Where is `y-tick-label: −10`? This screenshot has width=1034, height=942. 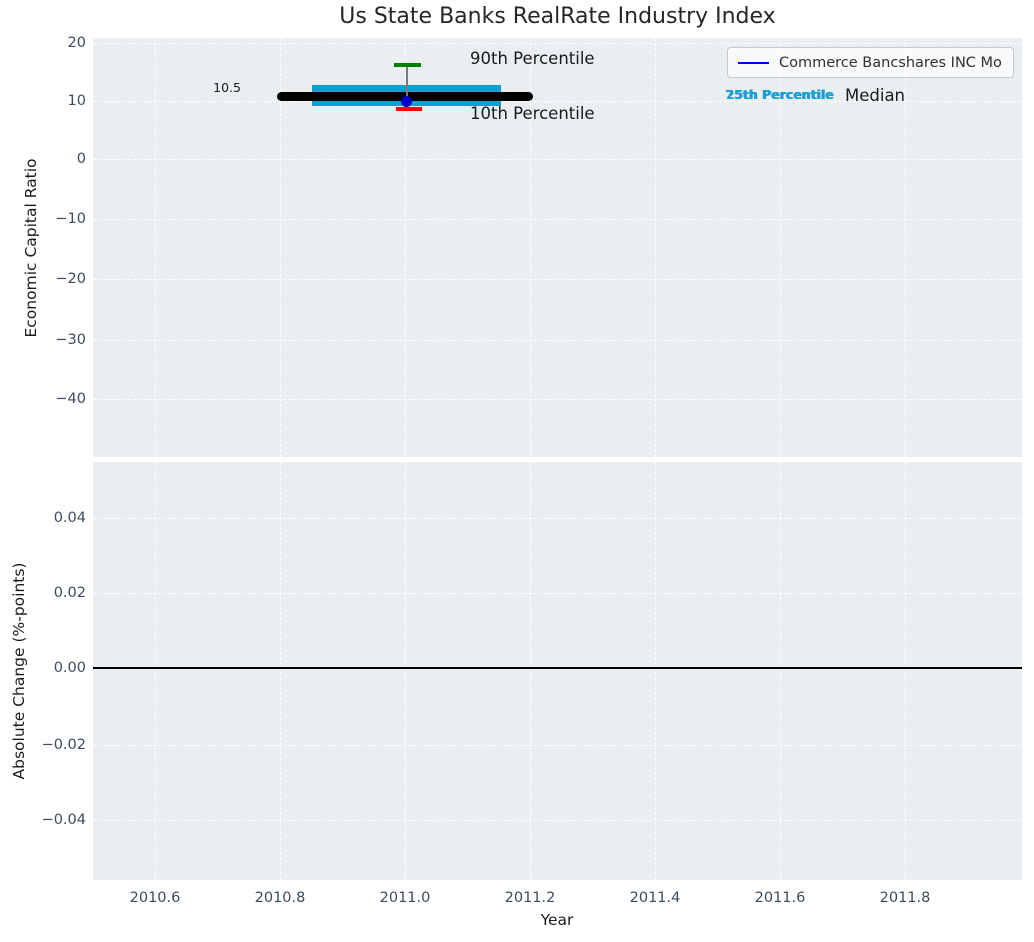 y-tick-label: −10 is located at coordinates (70, 219).